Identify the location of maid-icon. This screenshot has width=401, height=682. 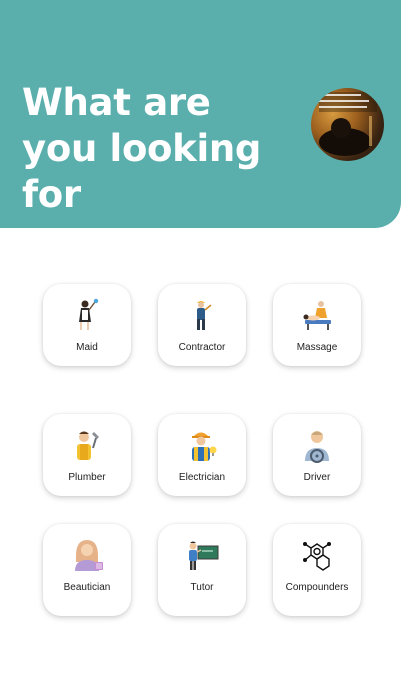
(87, 316).